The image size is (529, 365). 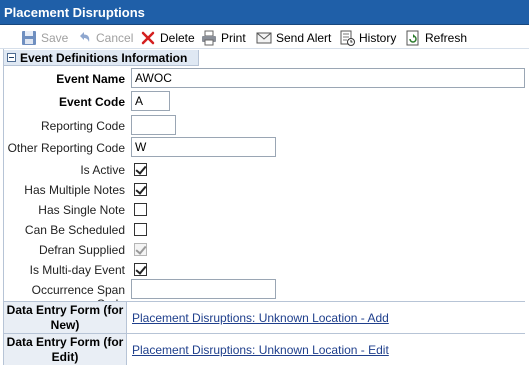 What do you see at coordinates (65, 317) in the screenshot?
I see `data-entry-new-label: Data Entry Form (for New)` at bounding box center [65, 317].